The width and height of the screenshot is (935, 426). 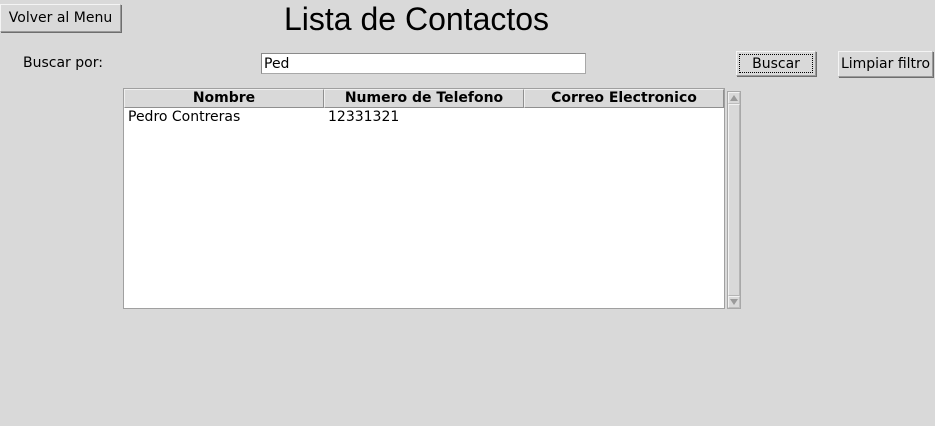 I want to click on scroll-up-arrow-icon, so click(x=734, y=98).